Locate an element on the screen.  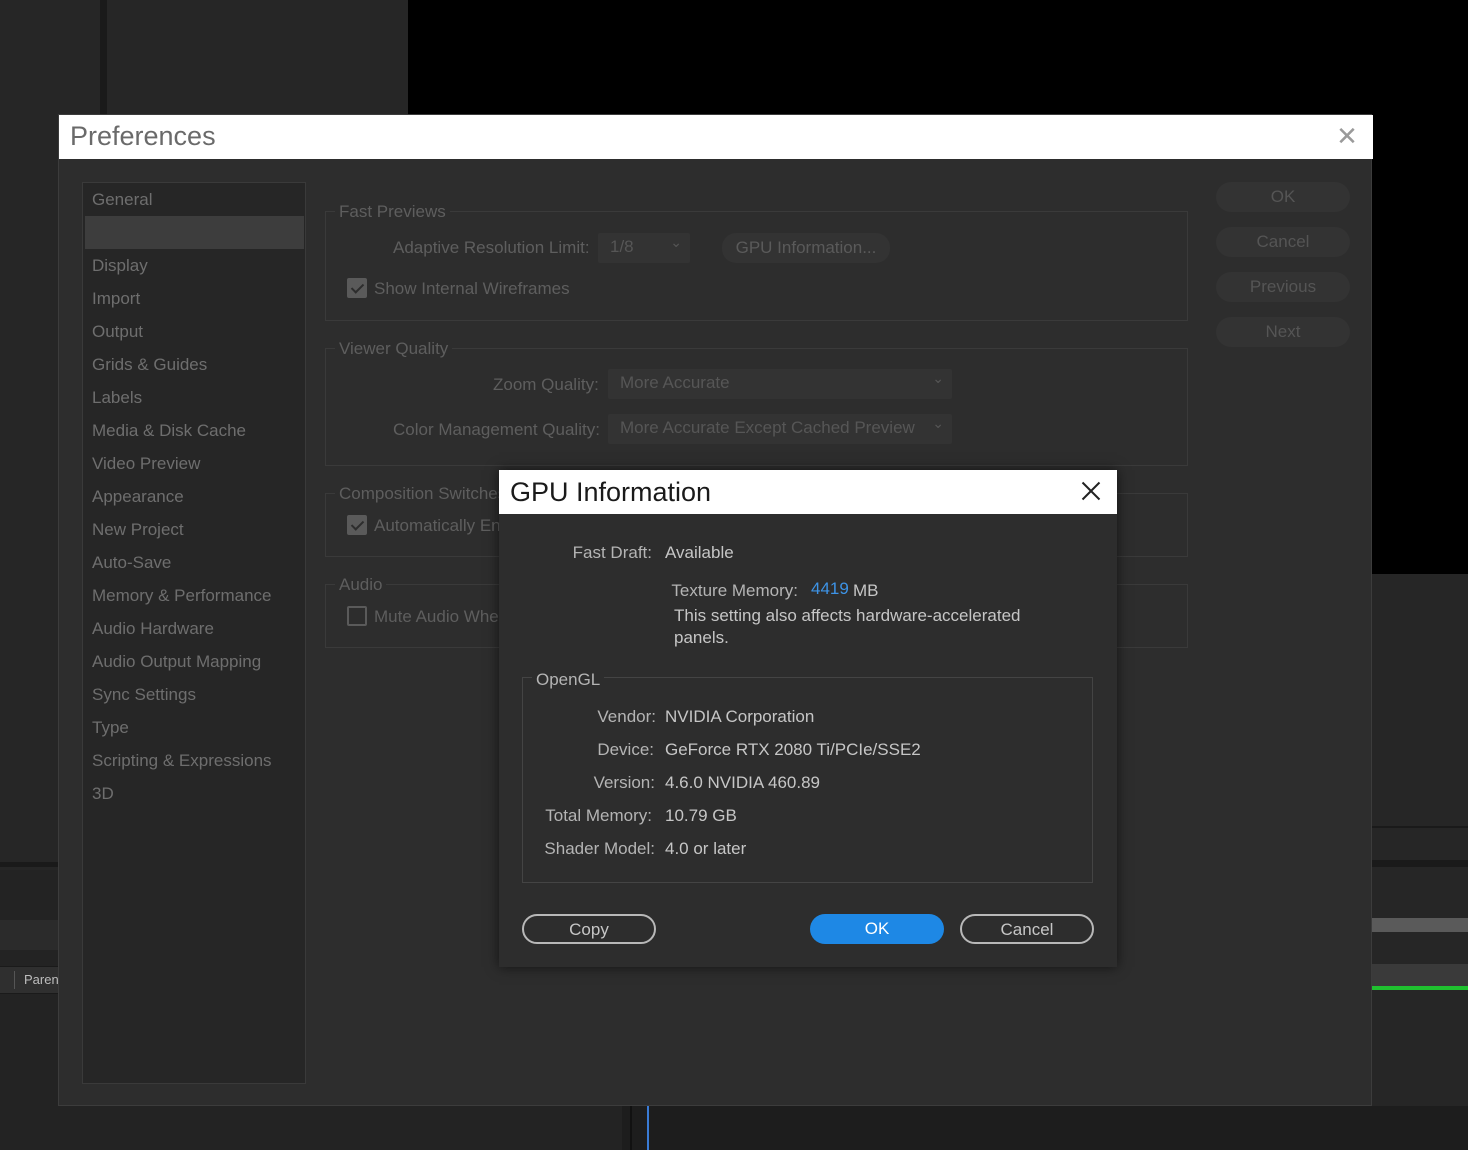
timeline-layer-bar is located at coordinates (1420, 975).